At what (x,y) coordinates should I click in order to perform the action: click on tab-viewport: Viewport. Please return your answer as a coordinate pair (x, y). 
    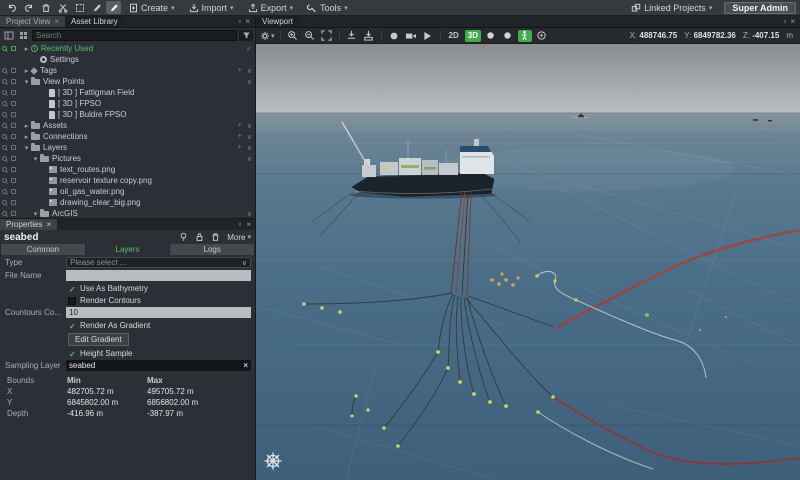
    Looking at the image, I should click on (277, 21).